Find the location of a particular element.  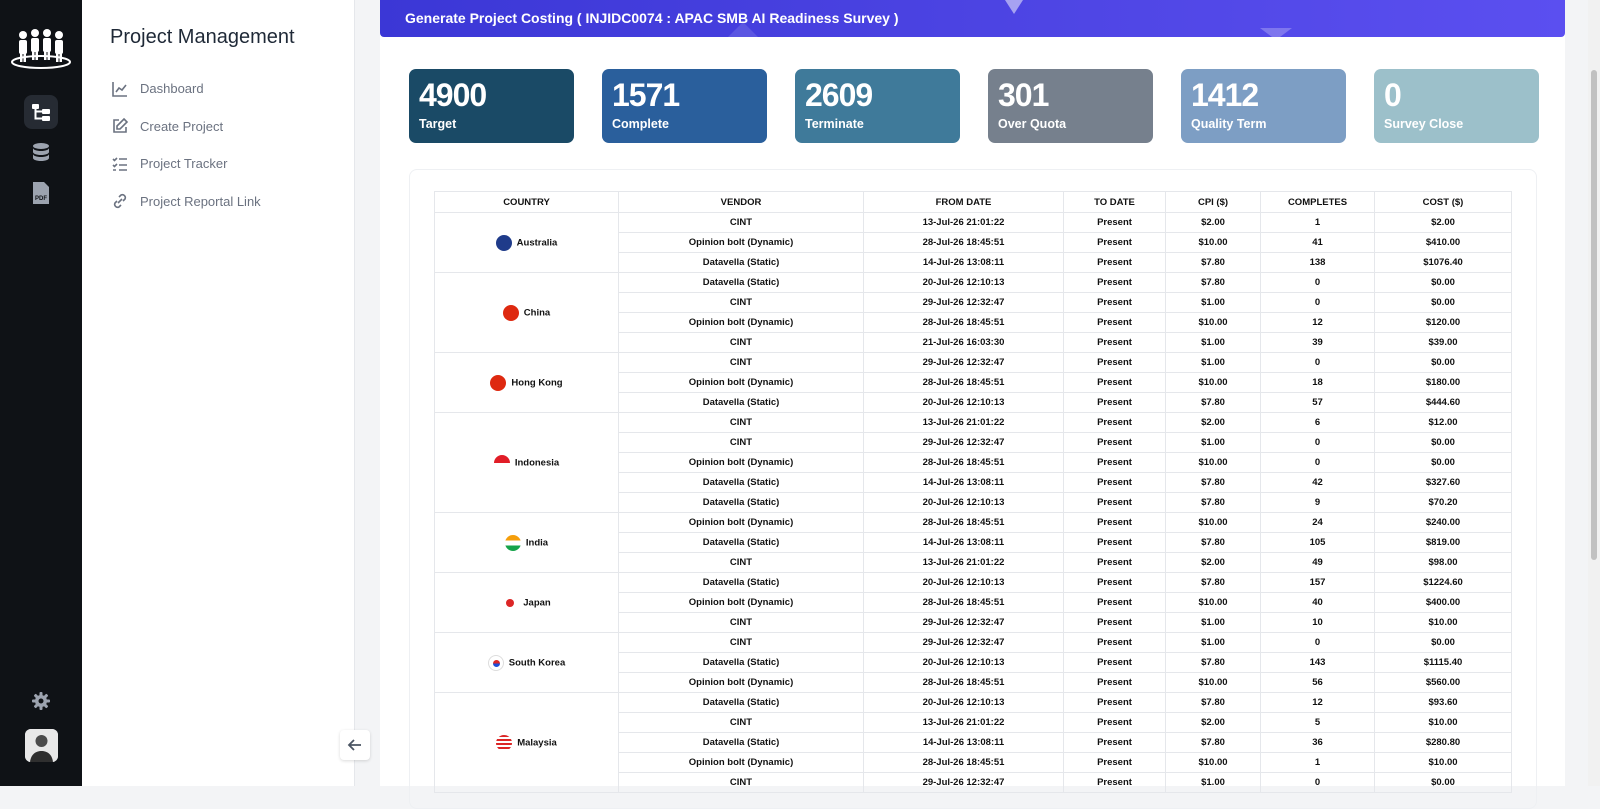

completes-cell: 57 is located at coordinates (1317, 402).